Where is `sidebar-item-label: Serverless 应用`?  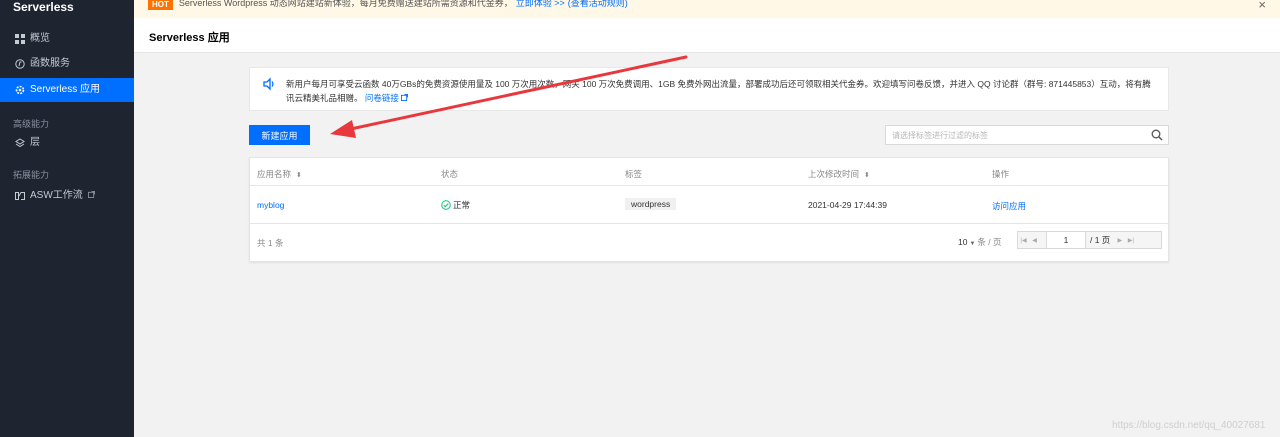
sidebar-item-label: Serverless 应用 is located at coordinates (65, 89).